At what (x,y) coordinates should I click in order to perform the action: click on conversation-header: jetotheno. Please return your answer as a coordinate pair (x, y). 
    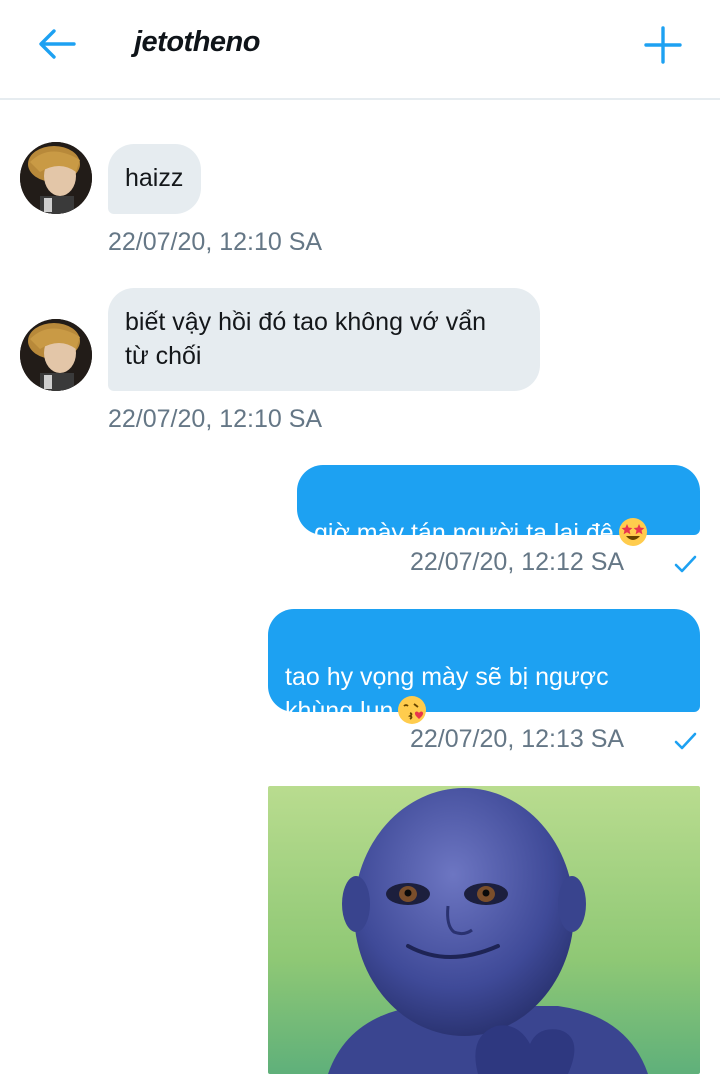
    Looking at the image, I should click on (360, 50).